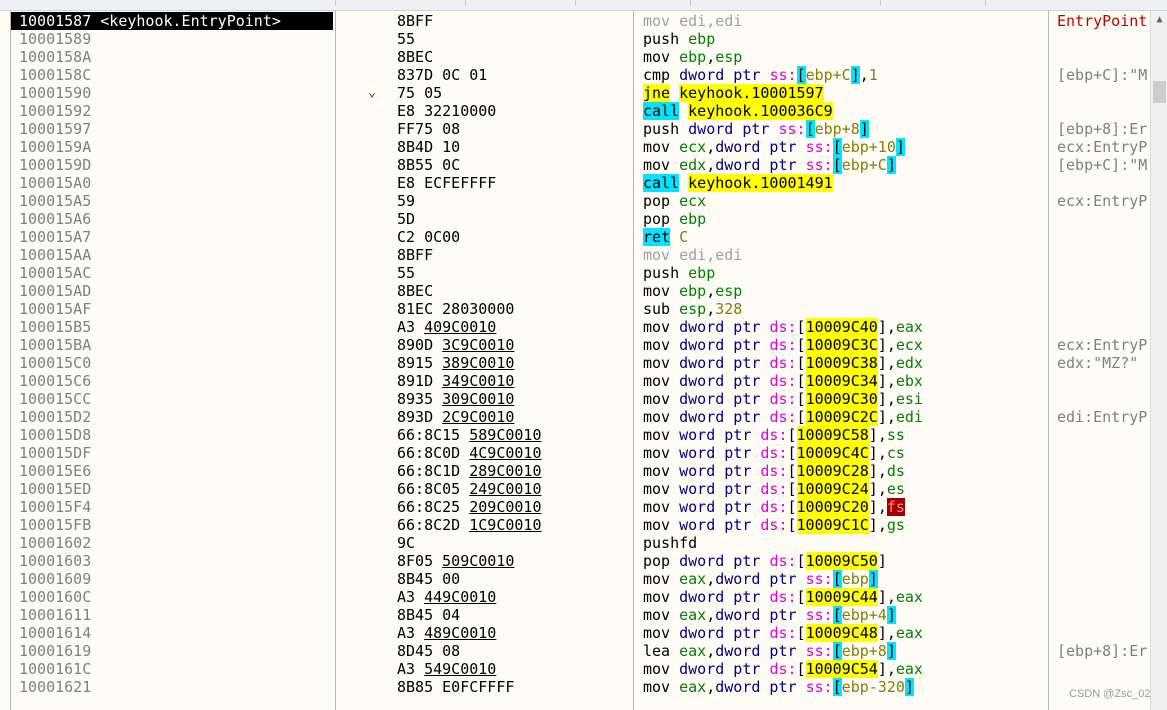 This screenshot has width=1167, height=710. Describe the element at coordinates (174, 75) in the screenshot. I see `address-cell: 1000158C` at that location.